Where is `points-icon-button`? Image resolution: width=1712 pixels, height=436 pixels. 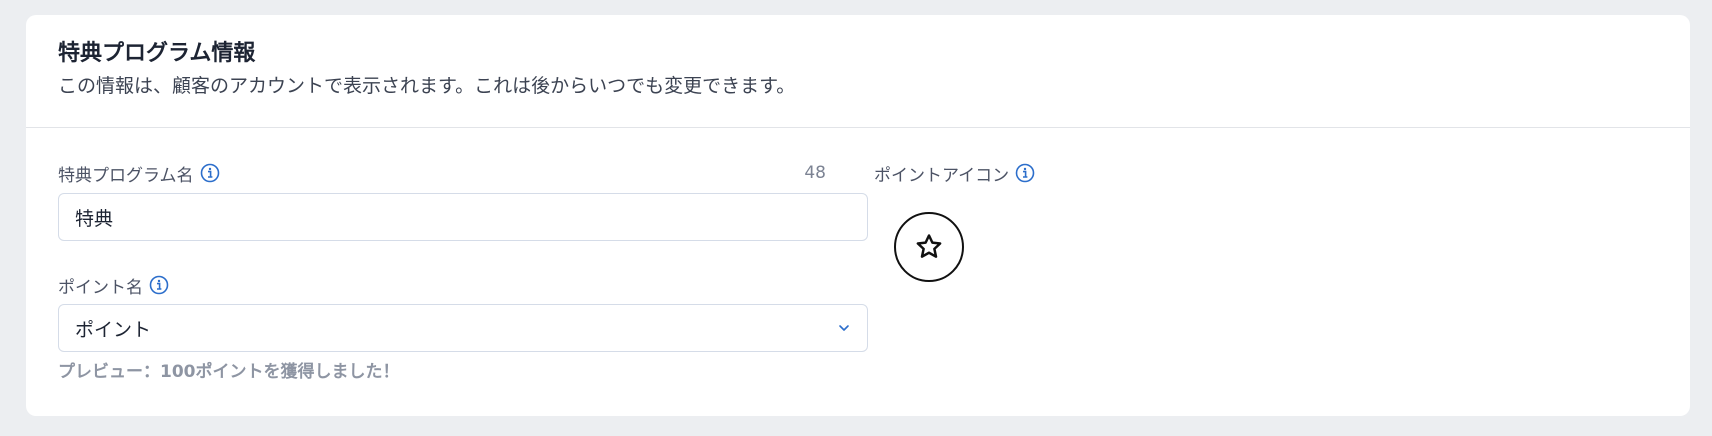 points-icon-button is located at coordinates (929, 247).